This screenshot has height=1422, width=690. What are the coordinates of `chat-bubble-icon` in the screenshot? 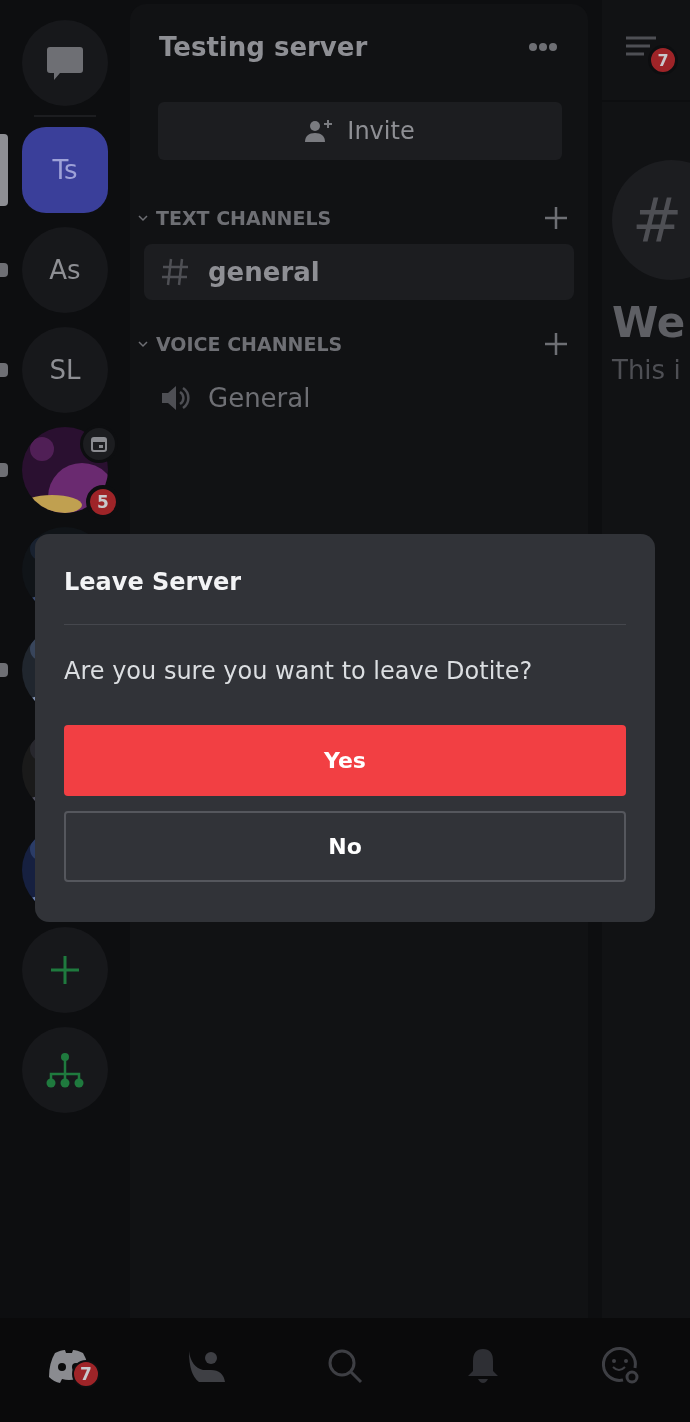 It's located at (65, 63).